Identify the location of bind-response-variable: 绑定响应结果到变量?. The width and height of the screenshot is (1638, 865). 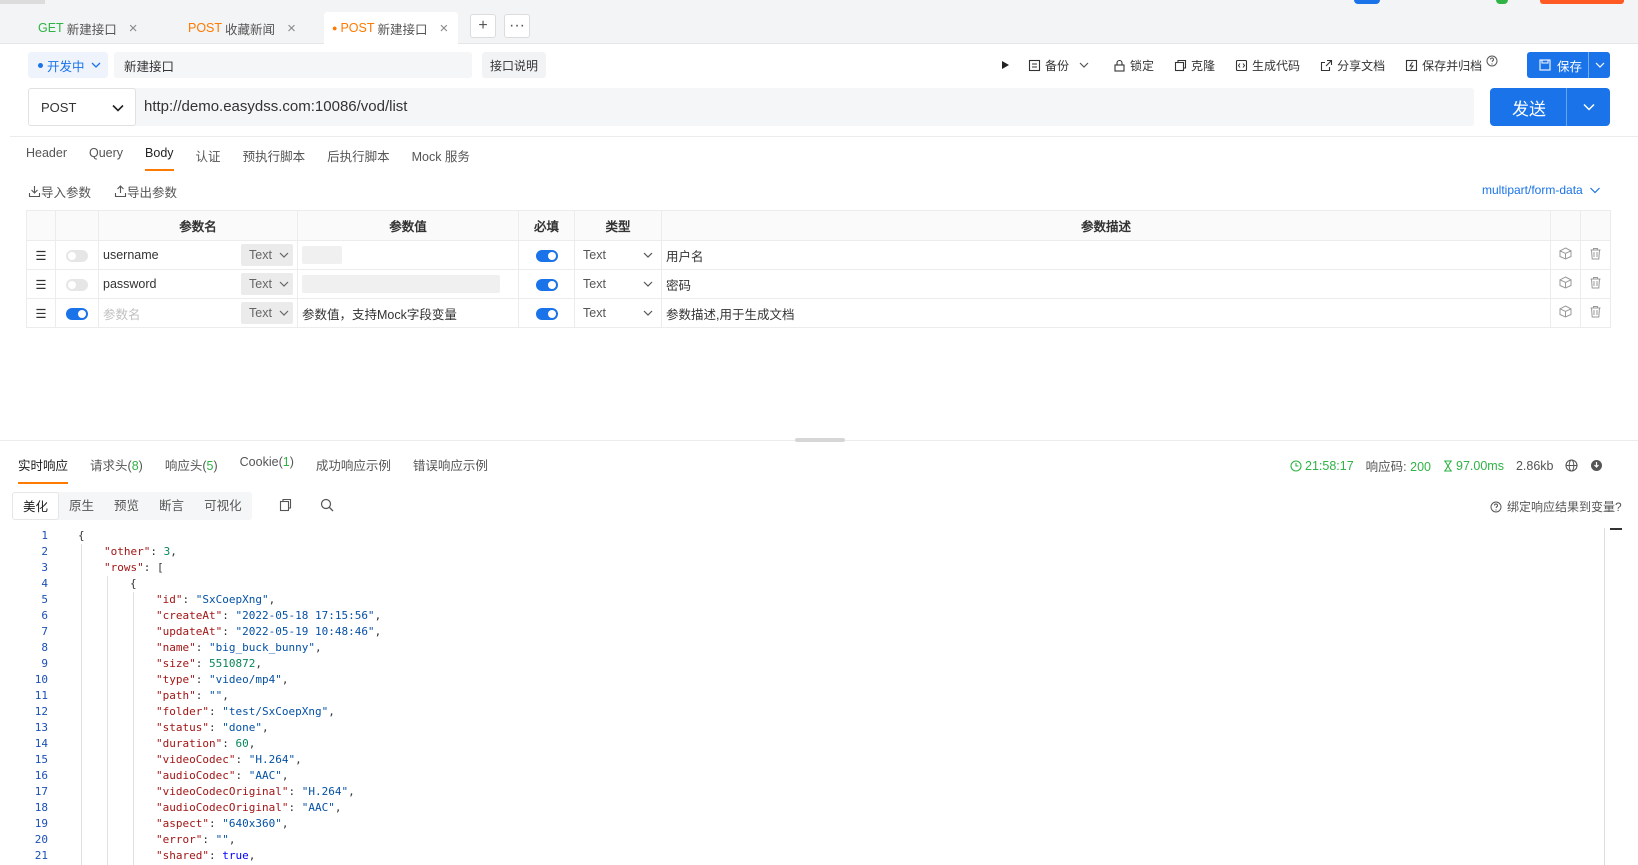
(1556, 506).